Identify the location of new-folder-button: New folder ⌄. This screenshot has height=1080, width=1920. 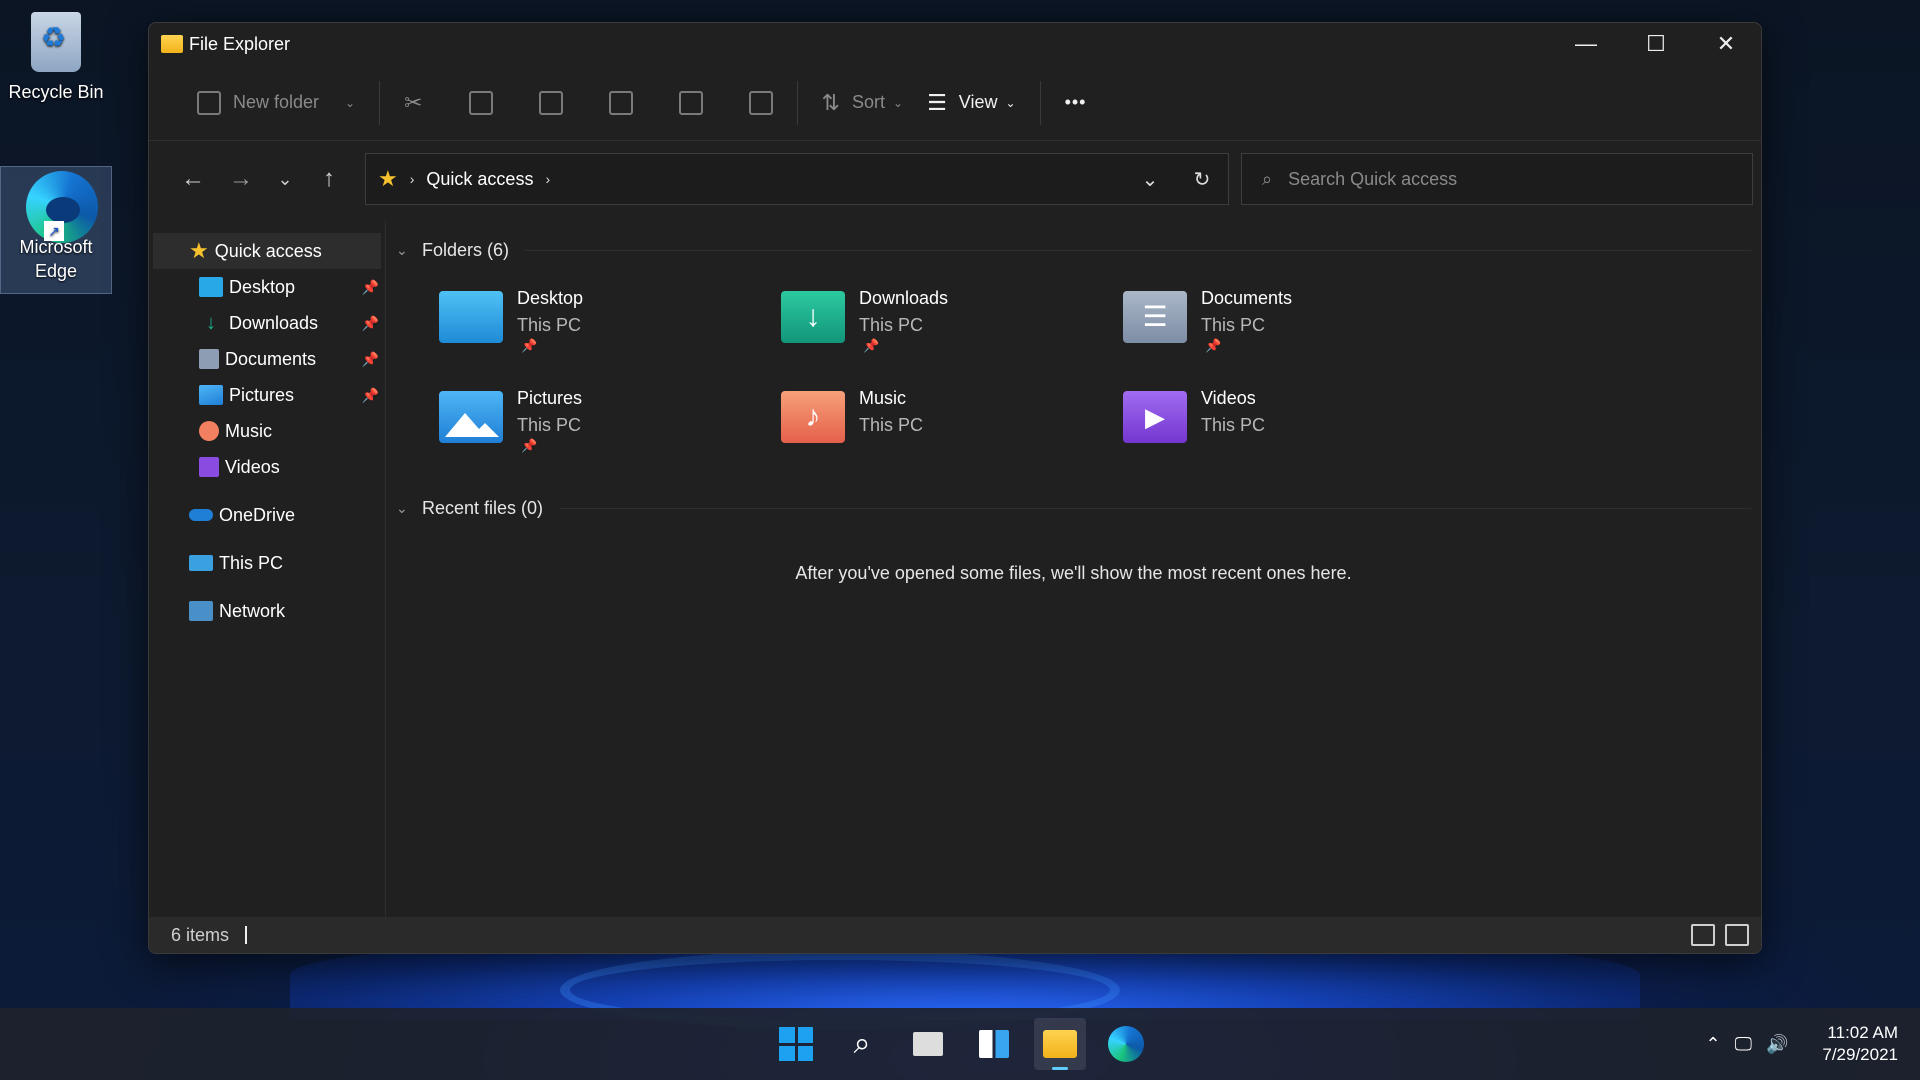
(276, 103).